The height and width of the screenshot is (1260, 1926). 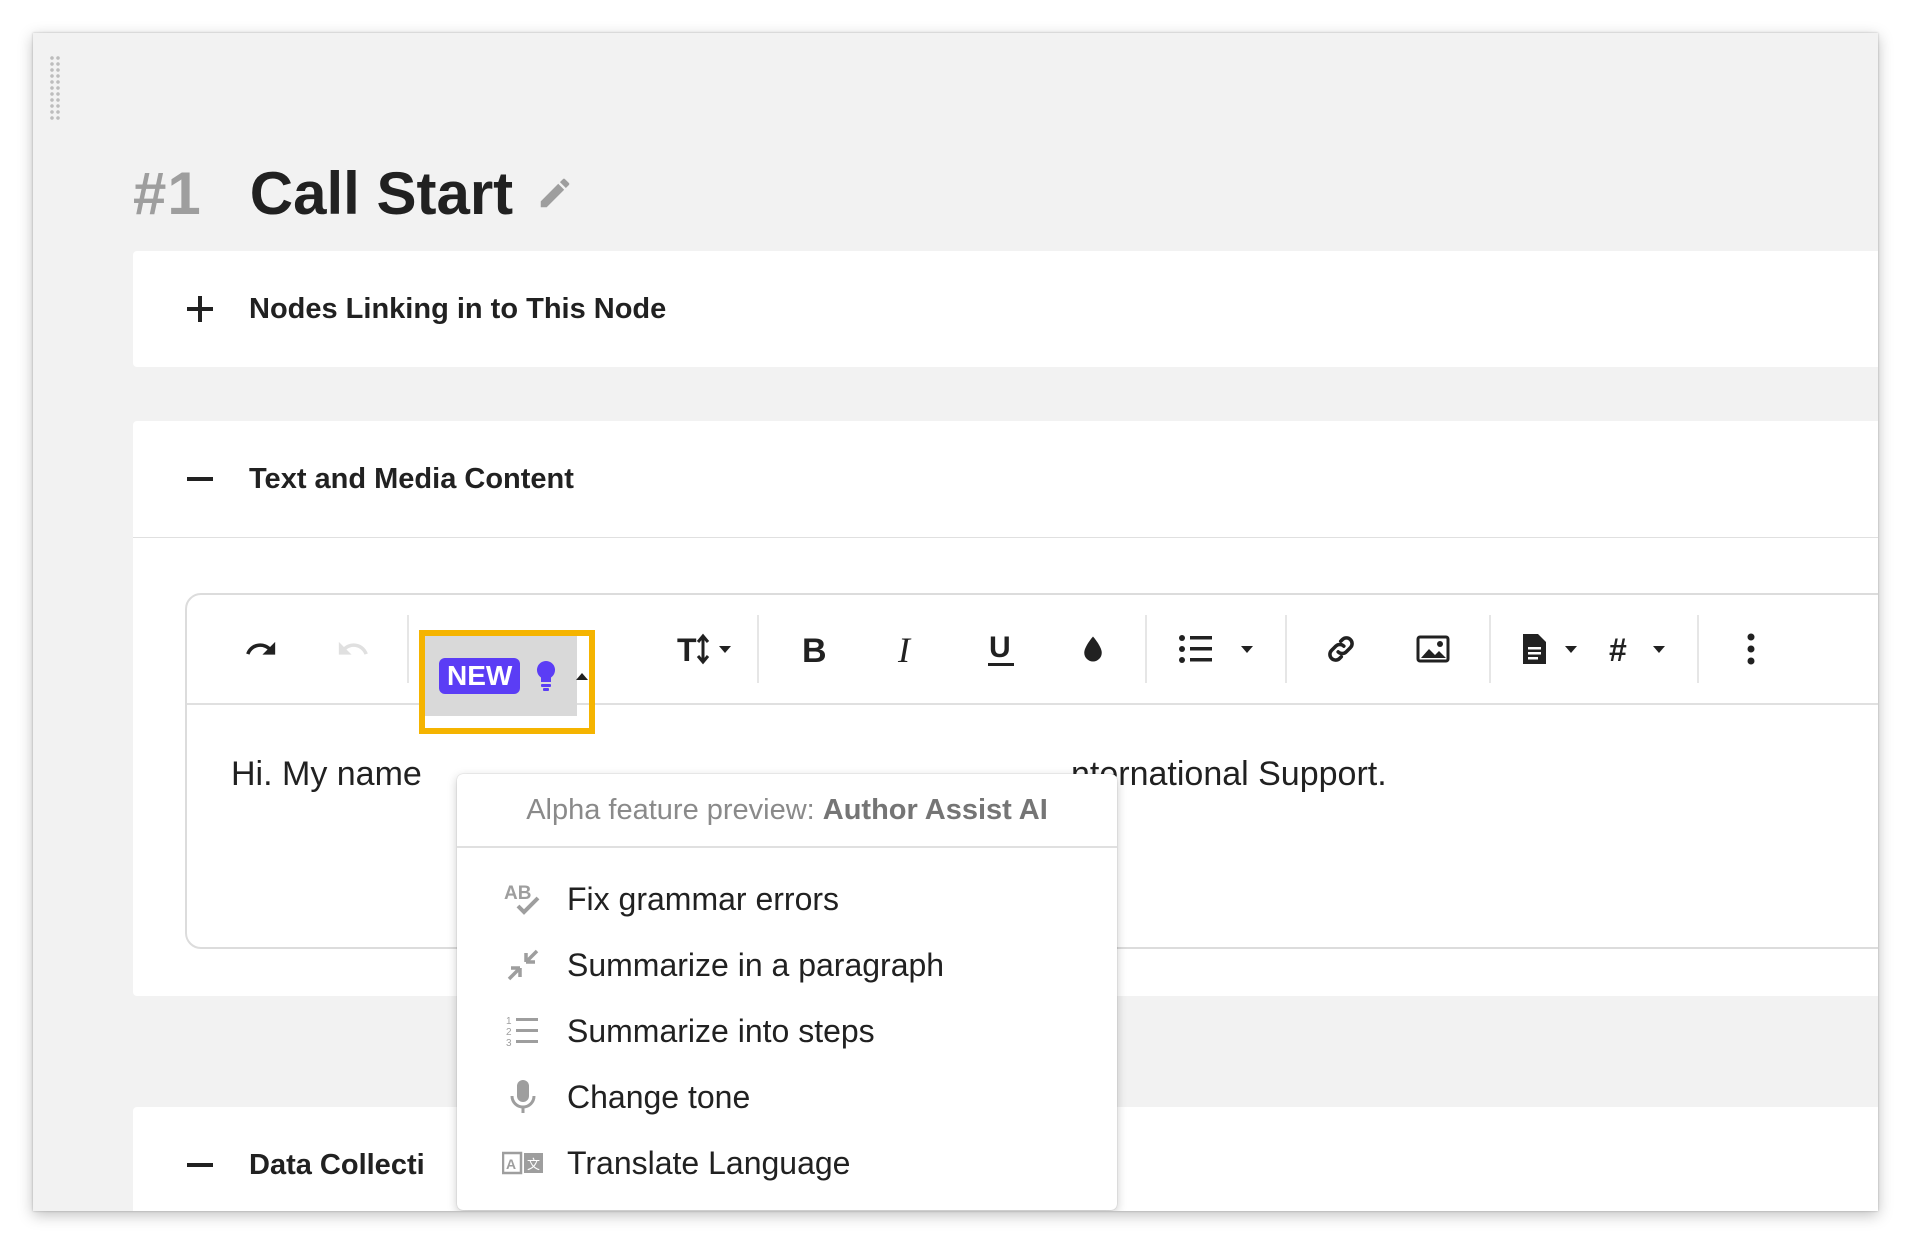 What do you see at coordinates (509, 1043) in the screenshot?
I see `svg-text: 3` at bounding box center [509, 1043].